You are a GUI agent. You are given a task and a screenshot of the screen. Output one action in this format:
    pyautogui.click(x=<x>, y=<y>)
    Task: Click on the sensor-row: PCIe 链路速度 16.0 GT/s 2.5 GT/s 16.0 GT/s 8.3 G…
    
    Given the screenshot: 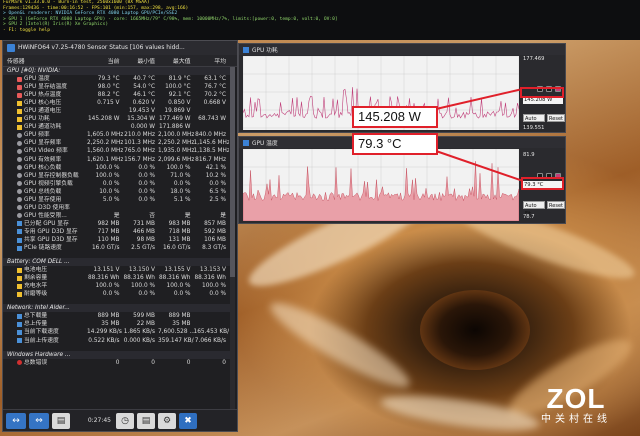 What is the action you would take?
    pyautogui.click(x=117, y=248)
    